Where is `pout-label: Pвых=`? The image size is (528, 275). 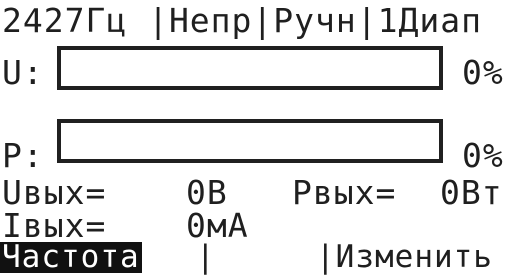 pout-label: Pвых= is located at coordinates (344, 192).